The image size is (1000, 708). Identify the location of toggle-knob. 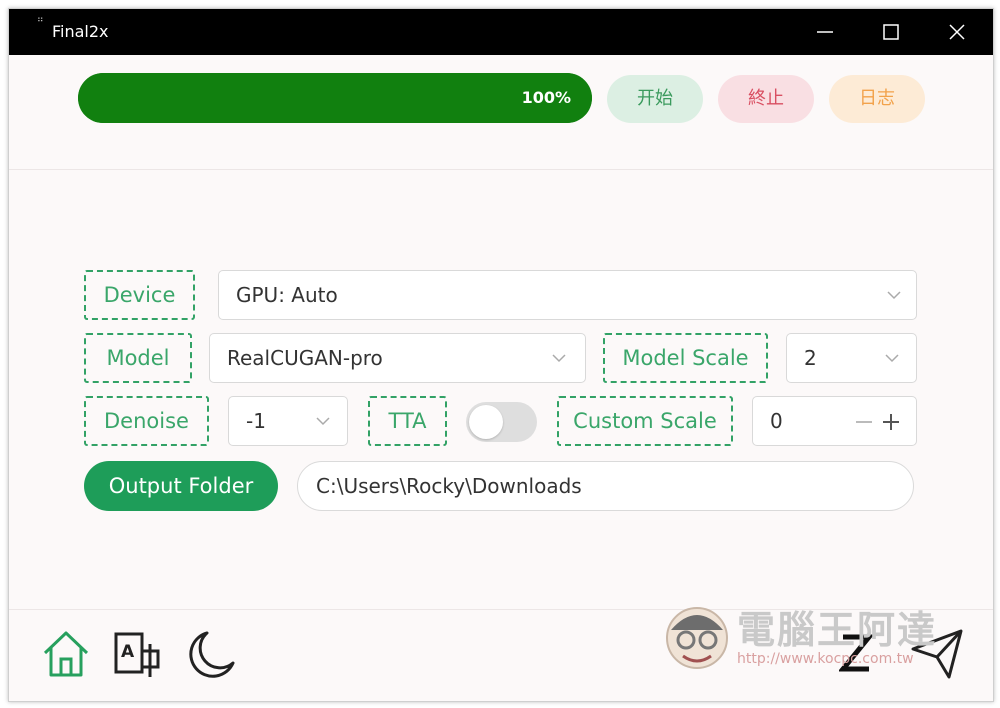
(486, 422).